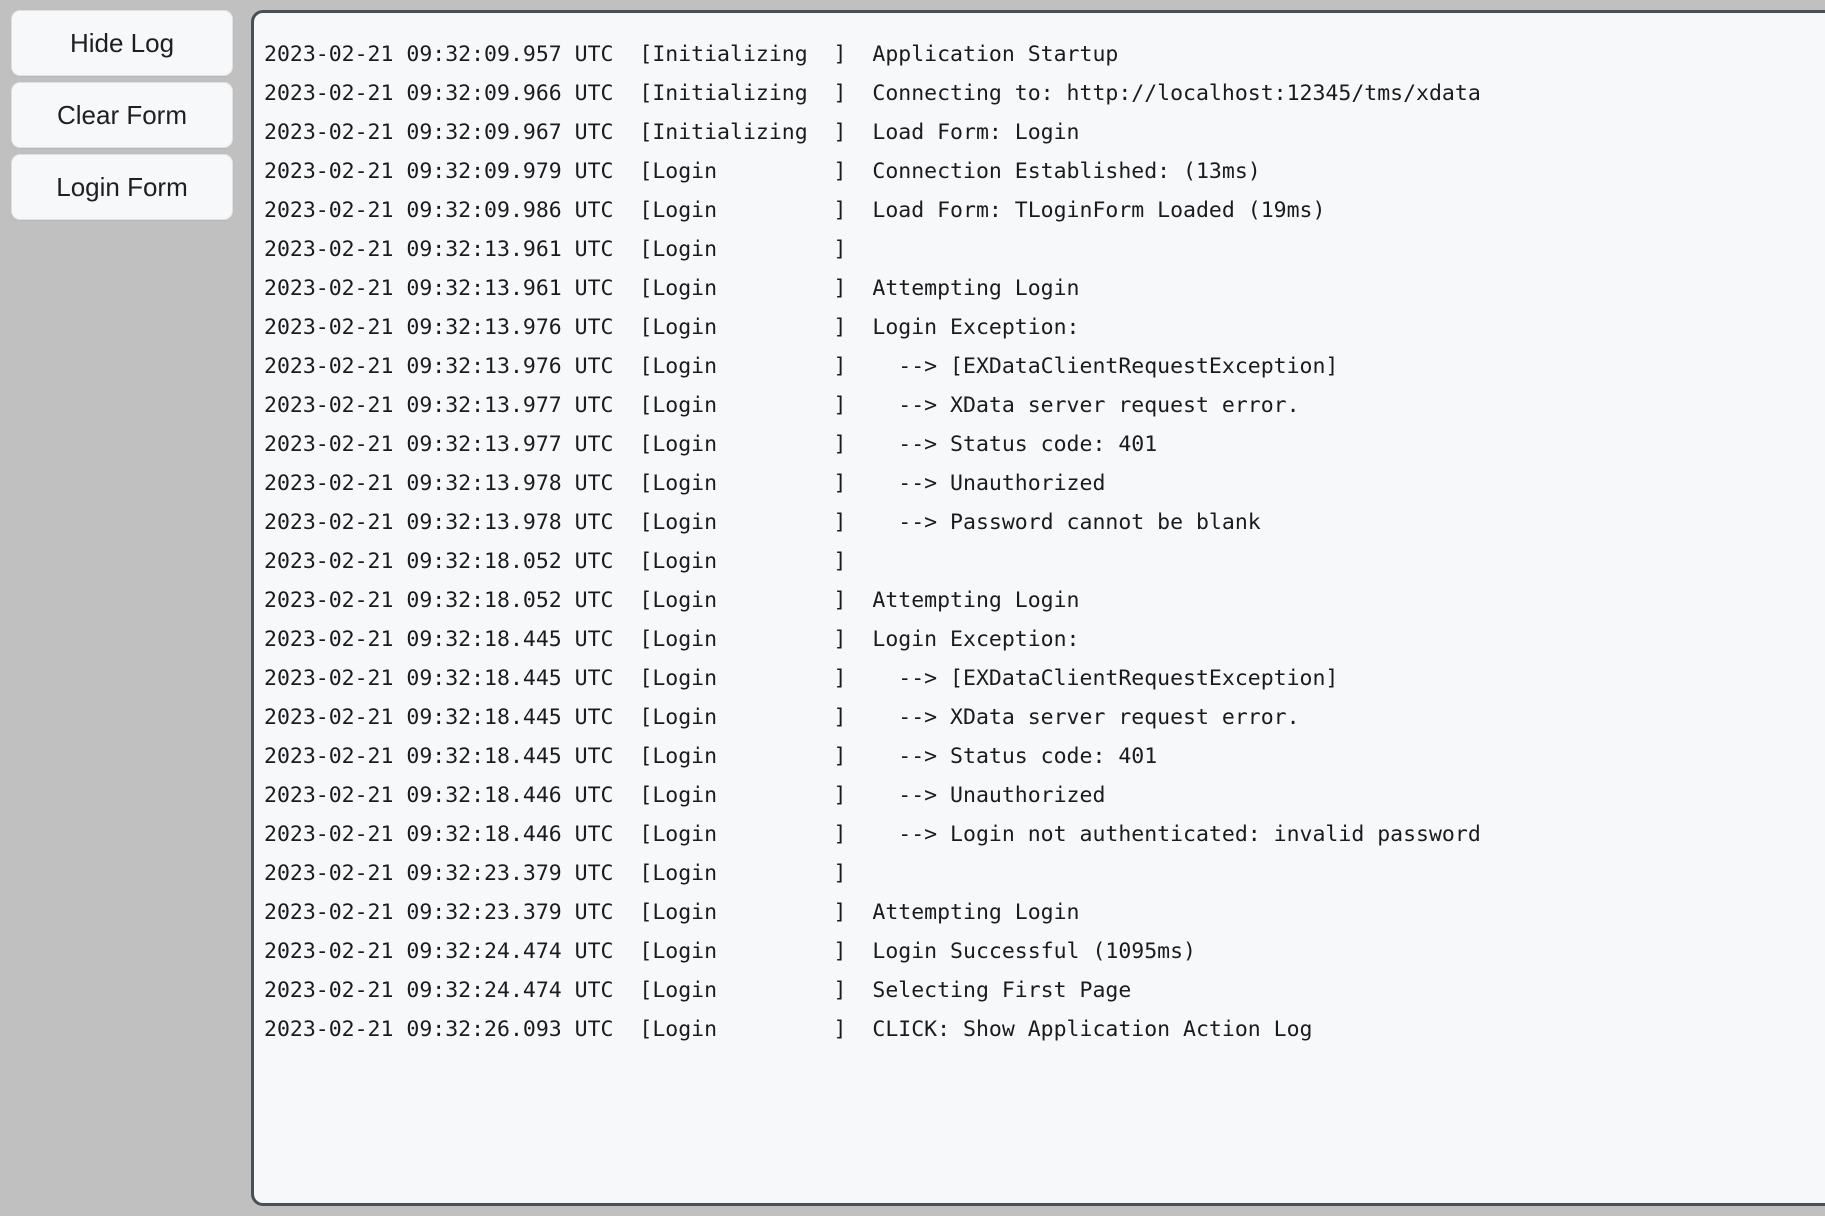  Describe the element at coordinates (452, 951) in the screenshot. I see `log-timestamp: 2023-02-21 09:32:24.474 UTC` at that location.